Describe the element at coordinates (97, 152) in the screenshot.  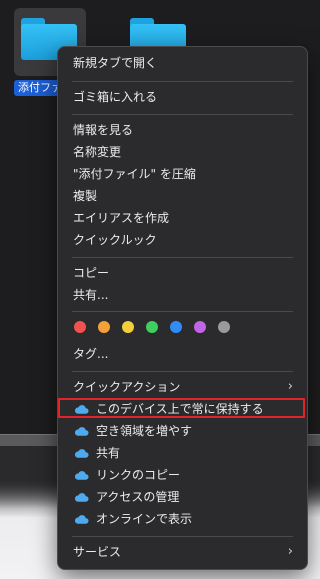
I see `menu-item-label: 名称変更` at that location.